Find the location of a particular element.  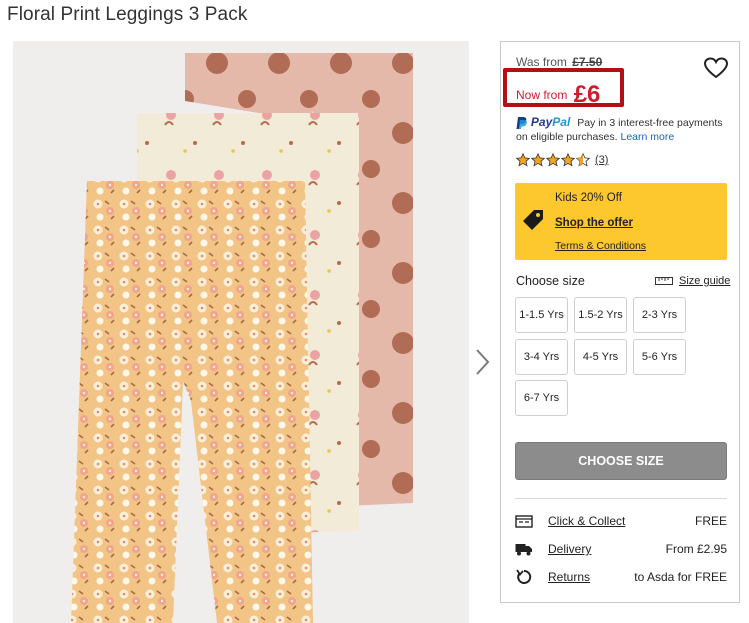

size-option: 4-5 Yrs is located at coordinates (600, 357).